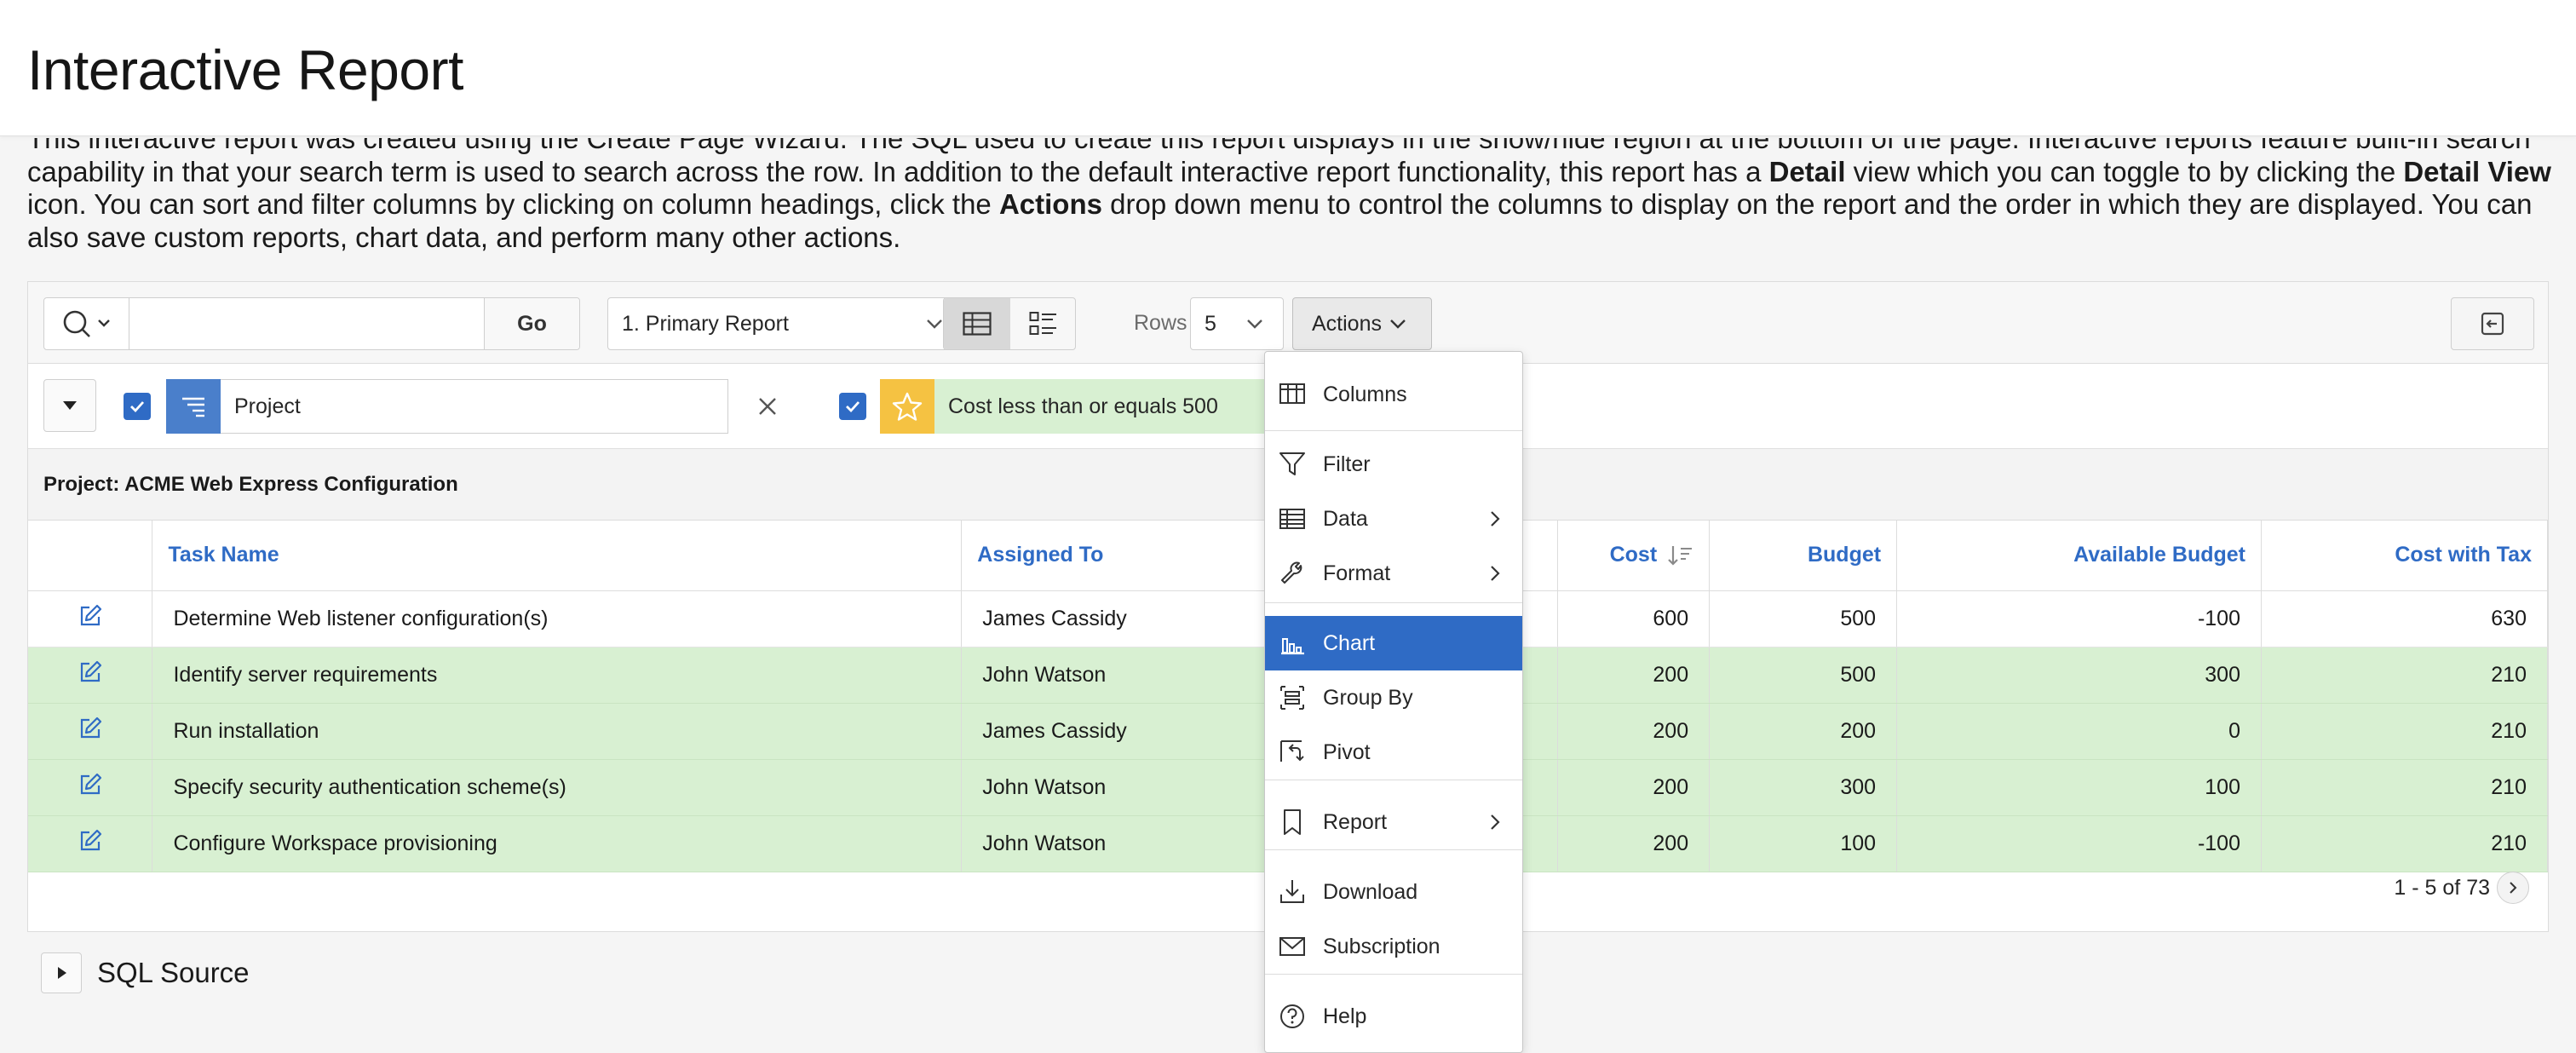 The image size is (2576, 1053). What do you see at coordinates (2079, 787) in the screenshot?
I see `cell-available-budget: 100` at bounding box center [2079, 787].